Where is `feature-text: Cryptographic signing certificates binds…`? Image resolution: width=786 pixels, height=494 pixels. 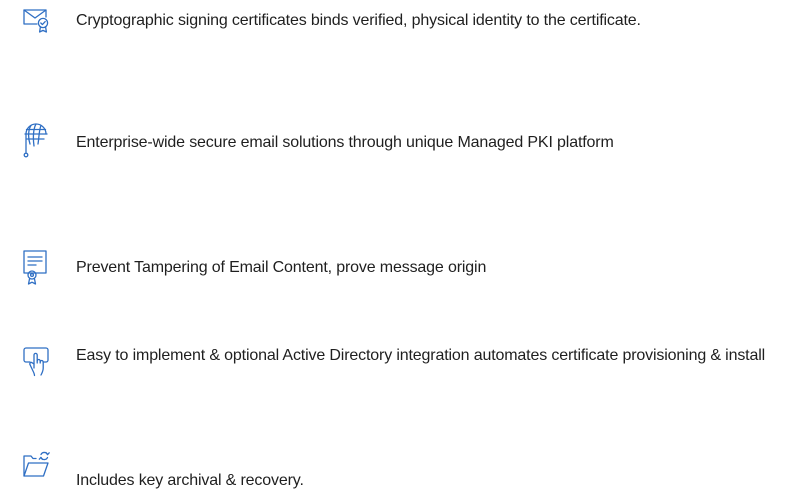
feature-text: Cryptographic signing certificates binds… is located at coordinates (358, 20).